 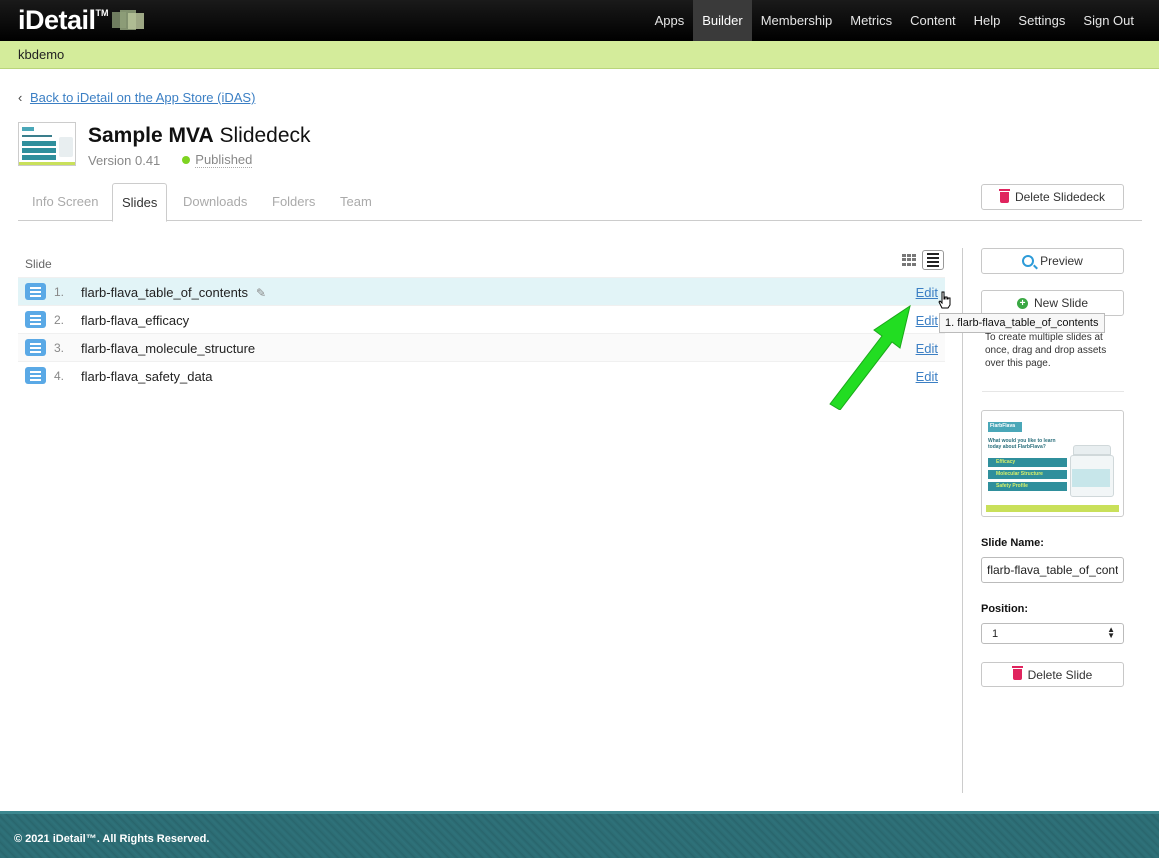 I want to click on list-item: 4. flarb-flava_safety_data Edit, so click(x=481, y=375).